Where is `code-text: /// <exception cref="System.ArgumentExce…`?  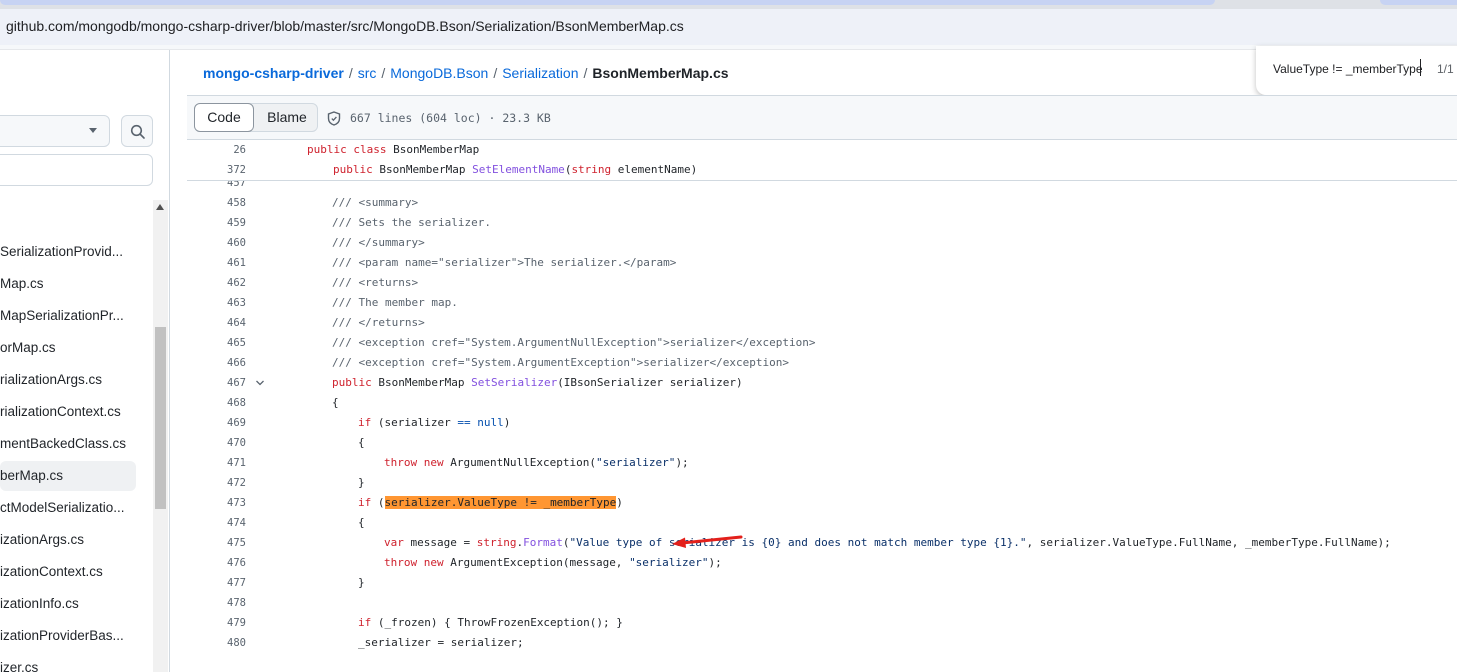 code-text: /// <exception cref="System.ArgumentExce… is located at coordinates (560, 362).